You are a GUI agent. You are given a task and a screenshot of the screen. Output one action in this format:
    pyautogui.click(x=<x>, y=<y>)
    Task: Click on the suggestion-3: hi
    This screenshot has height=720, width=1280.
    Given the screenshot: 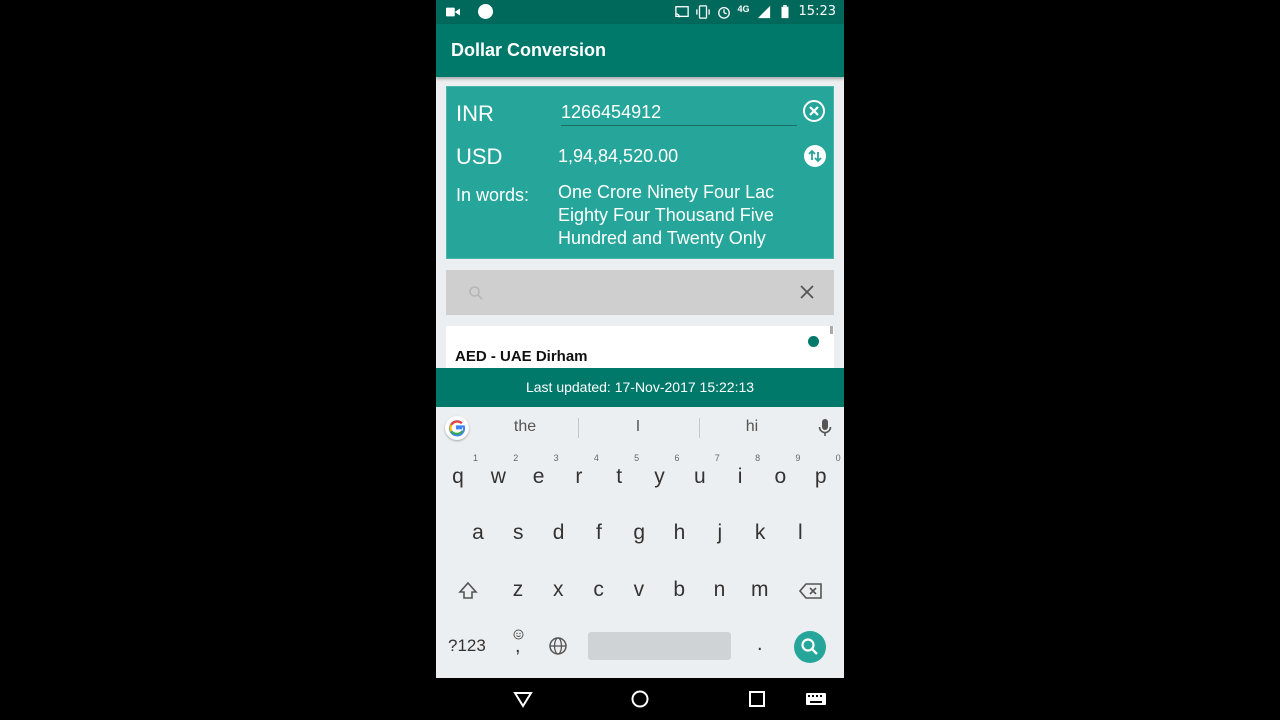 What is the action you would take?
    pyautogui.click(x=752, y=427)
    